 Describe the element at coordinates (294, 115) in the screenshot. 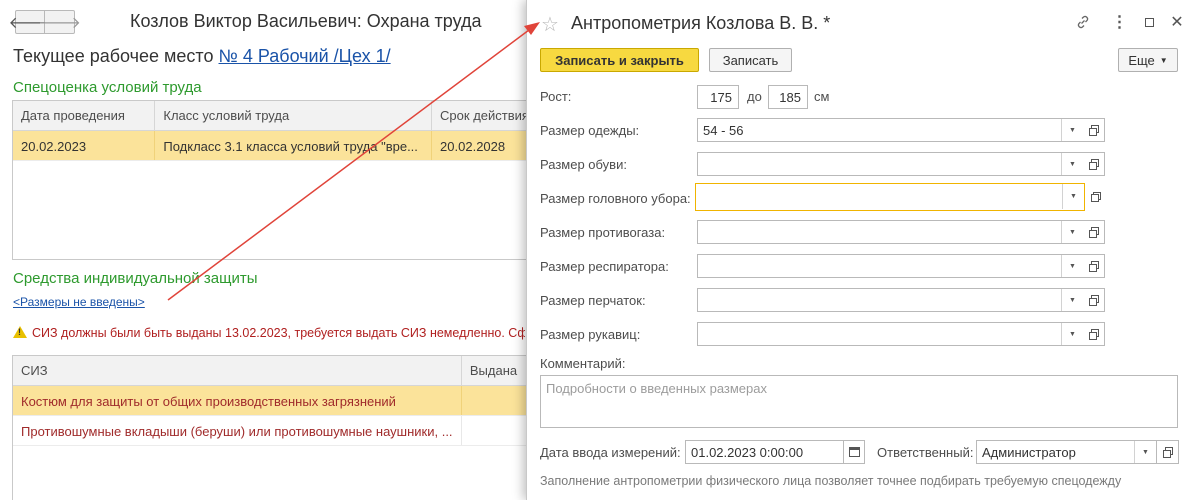

I see `column-header: Класс условий труда` at that location.